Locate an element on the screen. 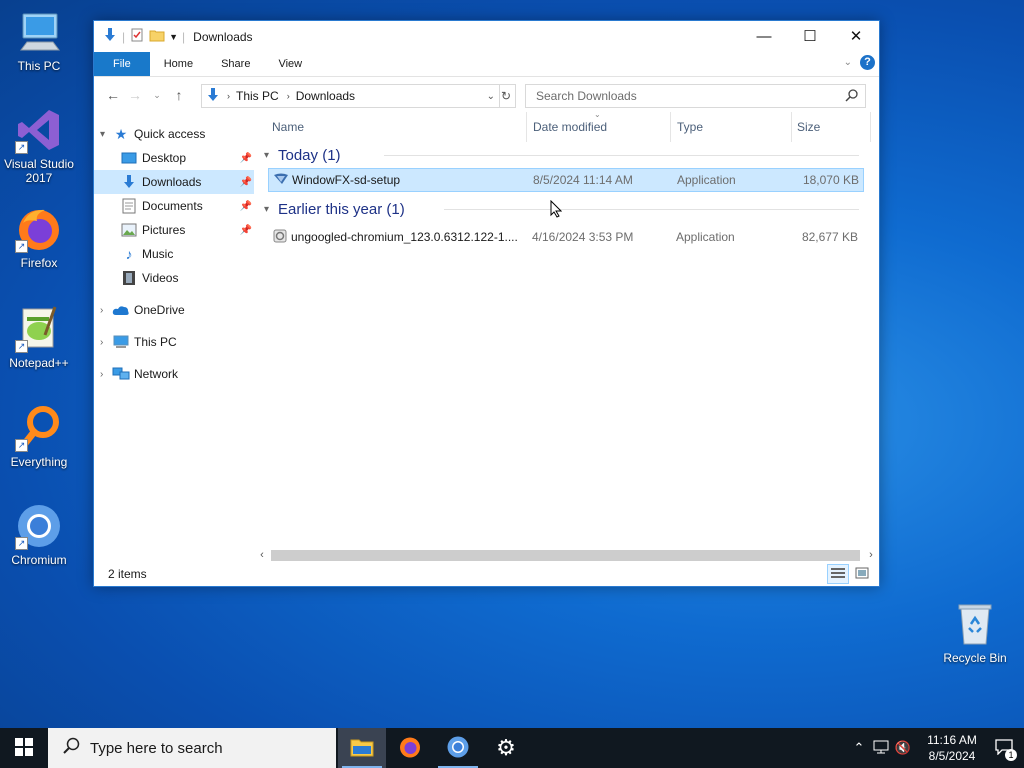  desktop-folder-icon is located at coordinates (129, 158).